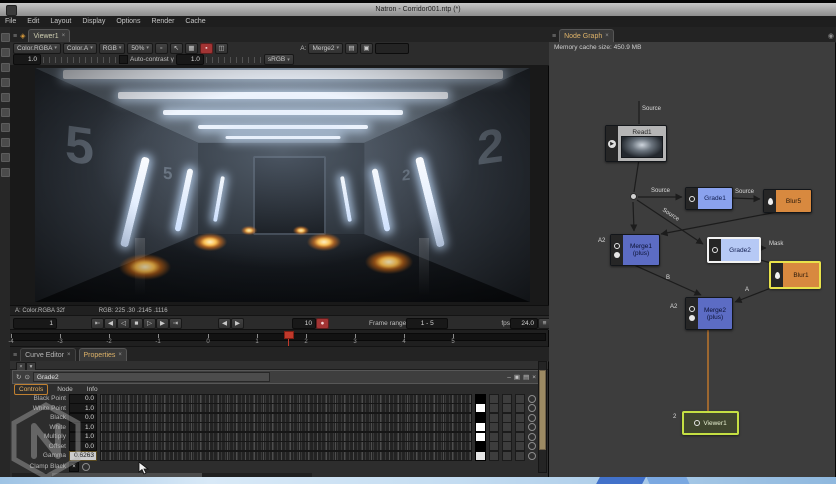  What do you see at coordinates (5, 157) in the screenshot?
I see `toolbox-transform-icon` at bounding box center [5, 157].